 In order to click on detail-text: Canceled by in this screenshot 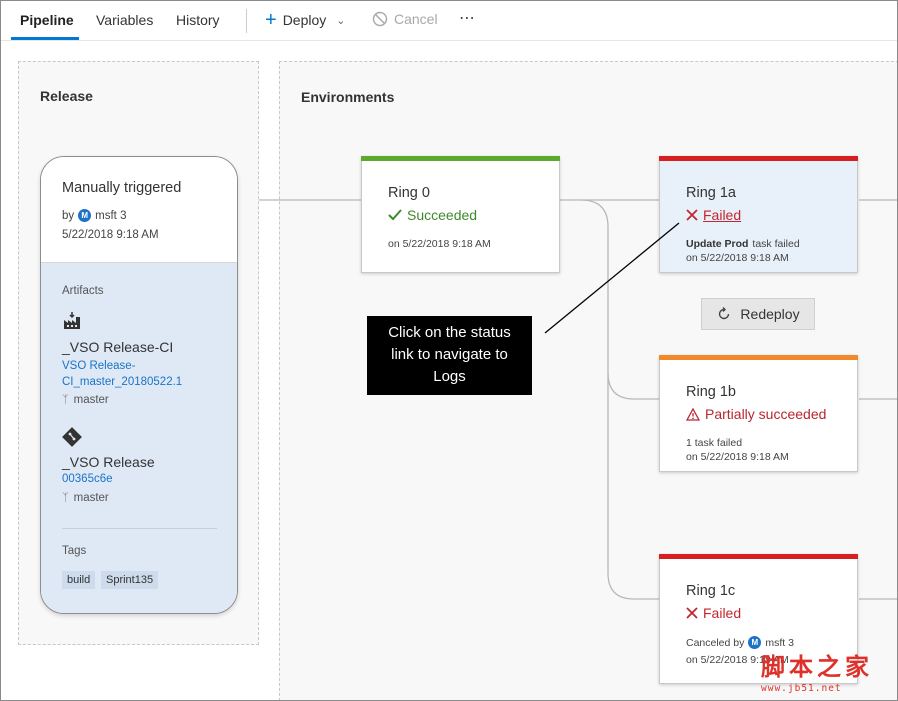, I will do `click(715, 642)`.